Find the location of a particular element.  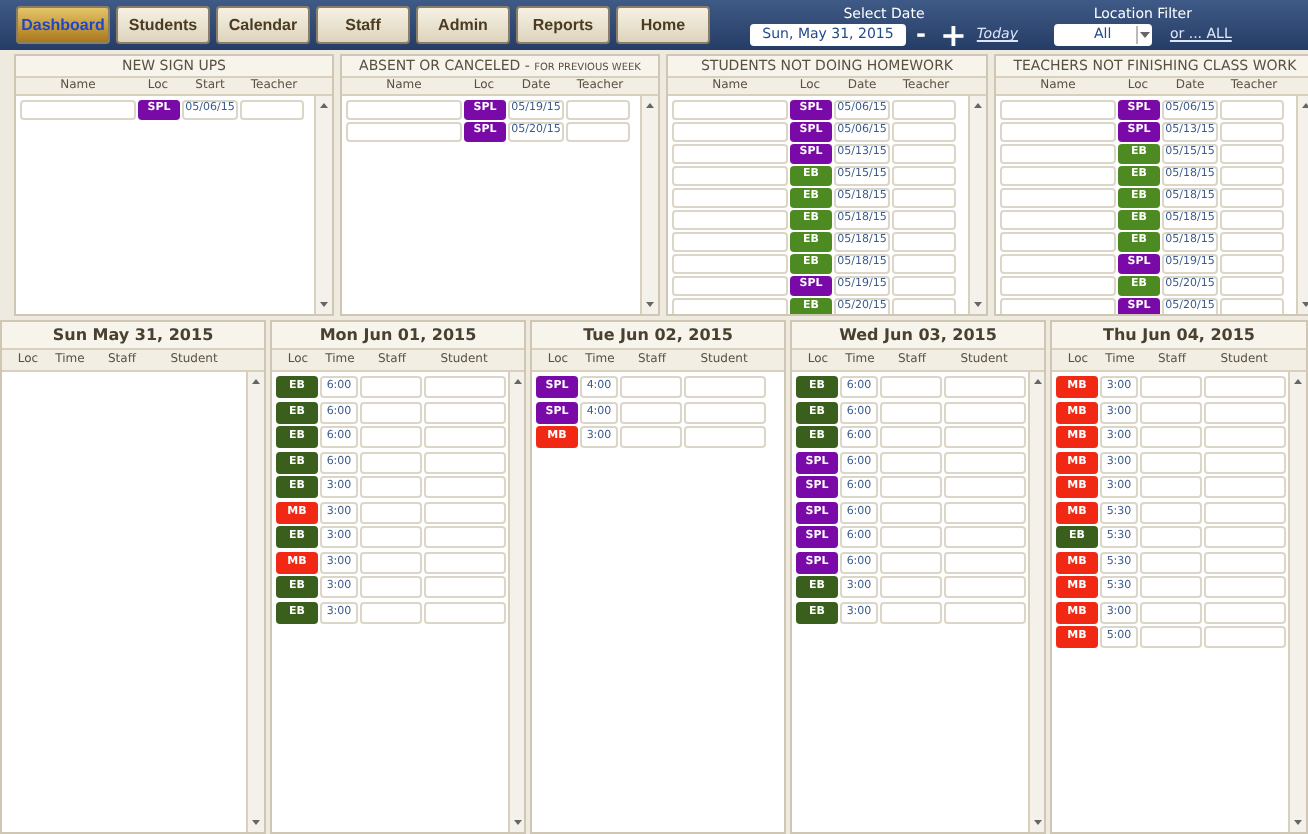

nav-tab: Staff is located at coordinates (363, 25).